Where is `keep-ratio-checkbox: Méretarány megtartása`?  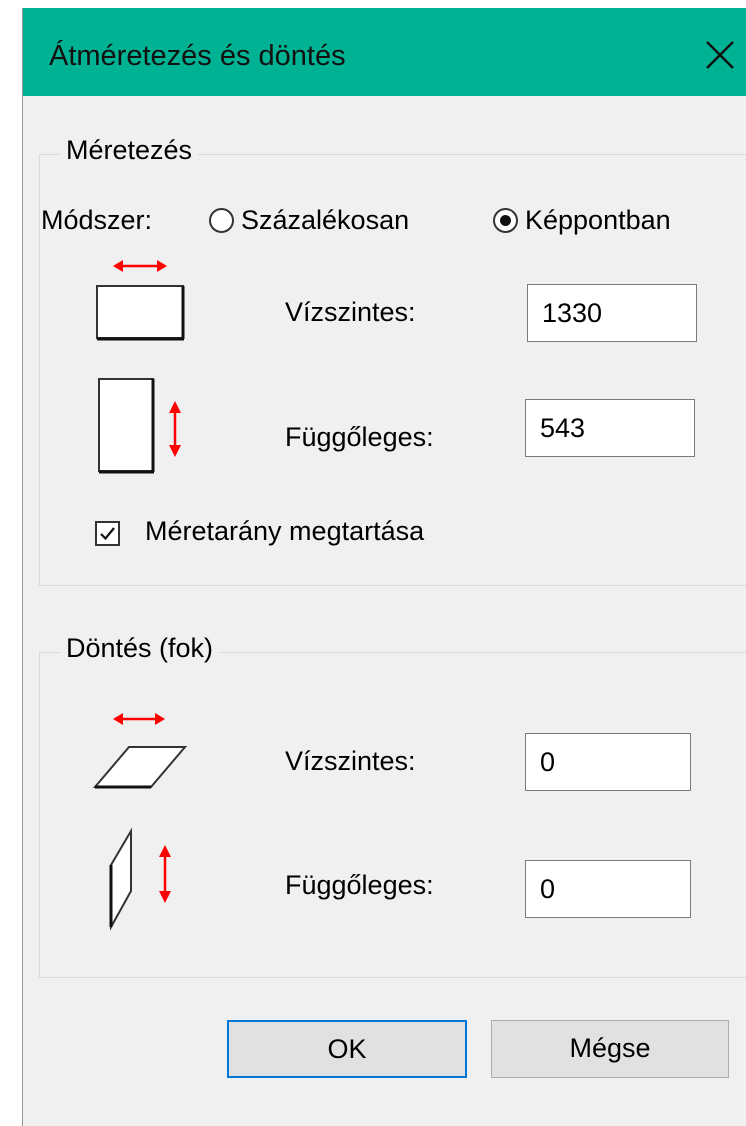 keep-ratio-checkbox: Méretarány megtartása is located at coordinates (305, 534).